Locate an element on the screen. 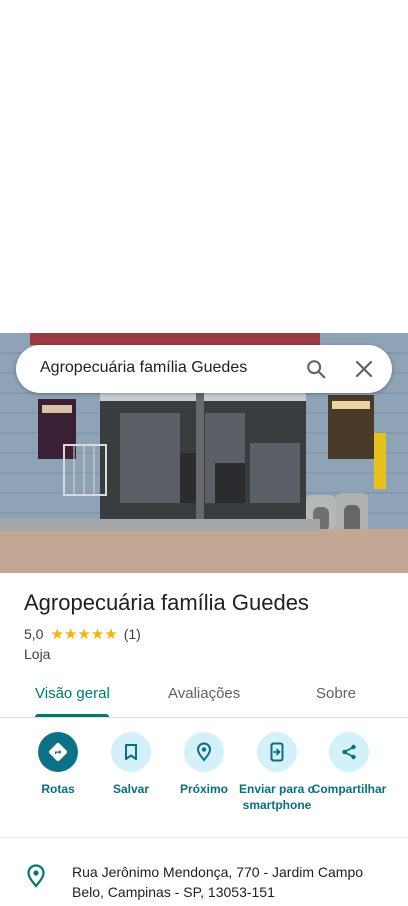 The width and height of the screenshot is (408, 906). save-button: Salvar is located at coordinates (131, 764).